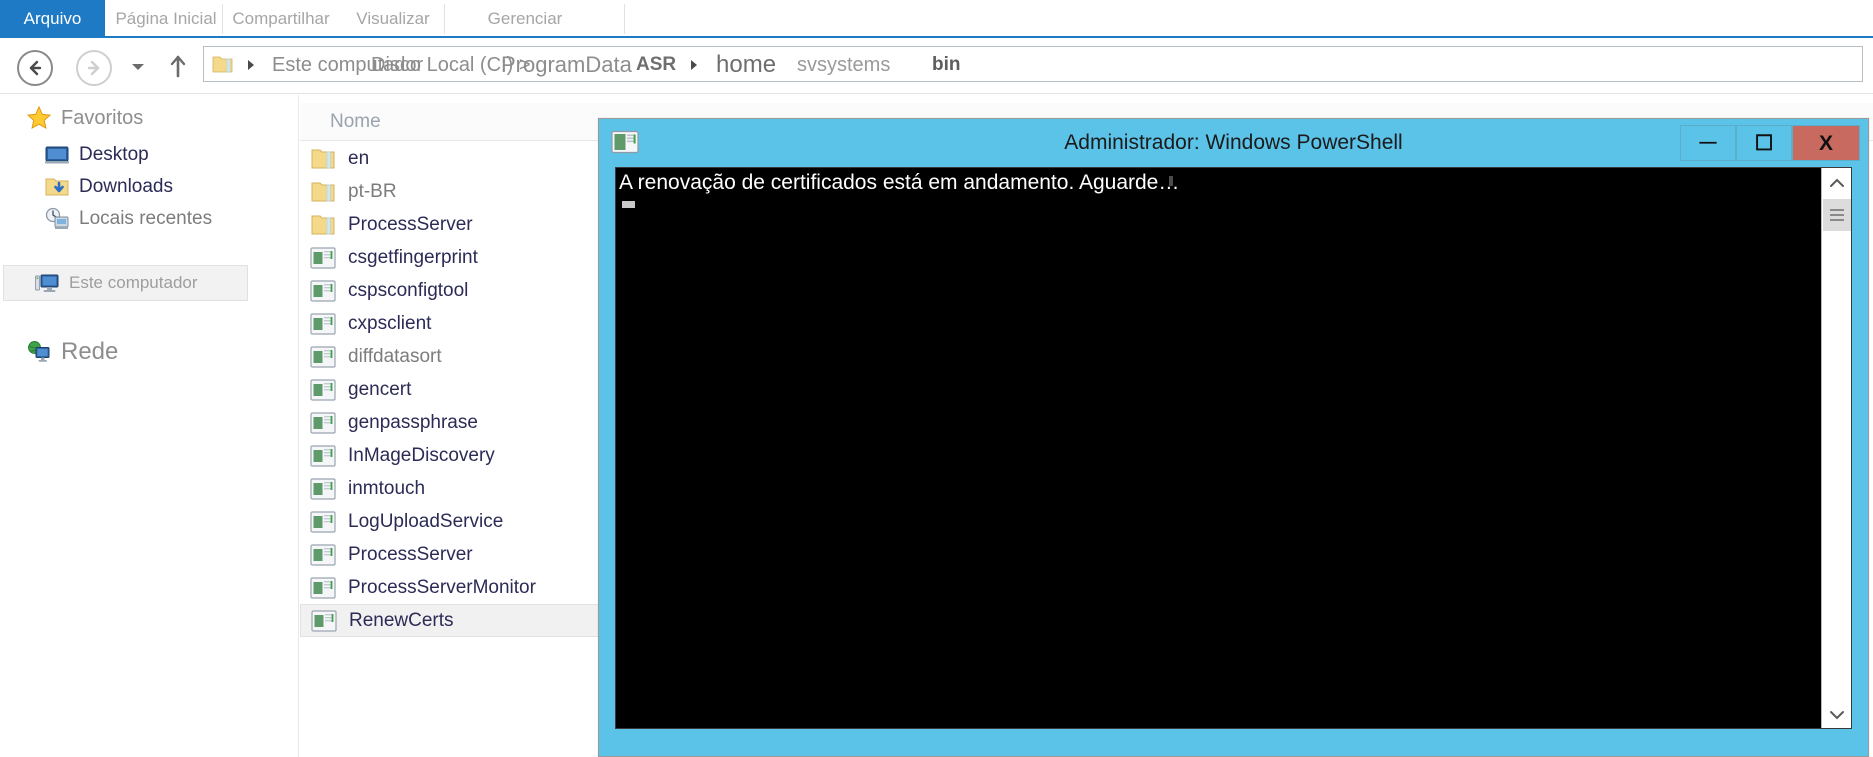 This screenshot has width=1873, height=757. What do you see at coordinates (1836, 448) in the screenshot?
I see `console-scrollbar` at bounding box center [1836, 448].